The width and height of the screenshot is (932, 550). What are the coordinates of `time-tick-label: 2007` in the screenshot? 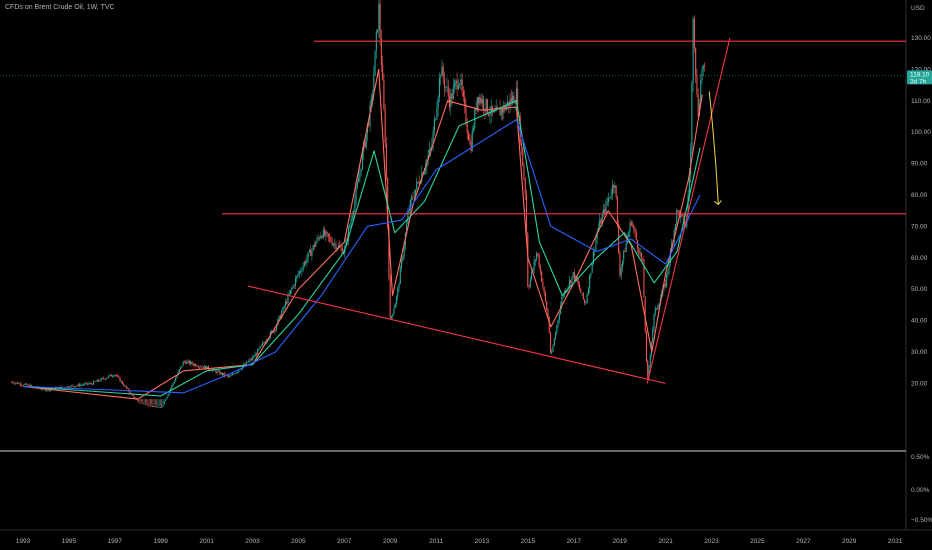 It's located at (344, 541).